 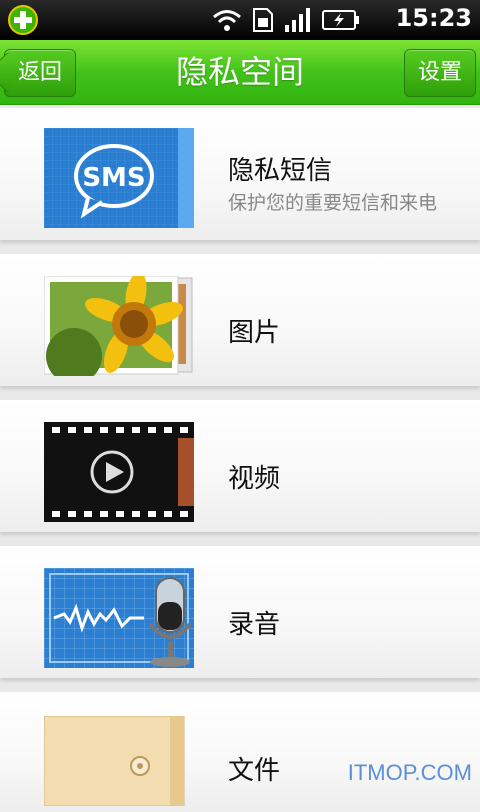 I want to click on item-title: 视频, so click(x=254, y=479).